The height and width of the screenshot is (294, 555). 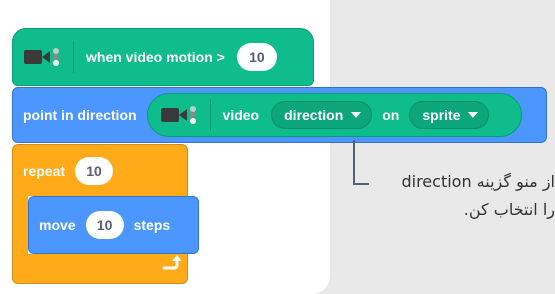 What do you see at coordinates (509, 209) in the screenshot?
I see `annotation-line-2: را انتخاب کن.` at bounding box center [509, 209].